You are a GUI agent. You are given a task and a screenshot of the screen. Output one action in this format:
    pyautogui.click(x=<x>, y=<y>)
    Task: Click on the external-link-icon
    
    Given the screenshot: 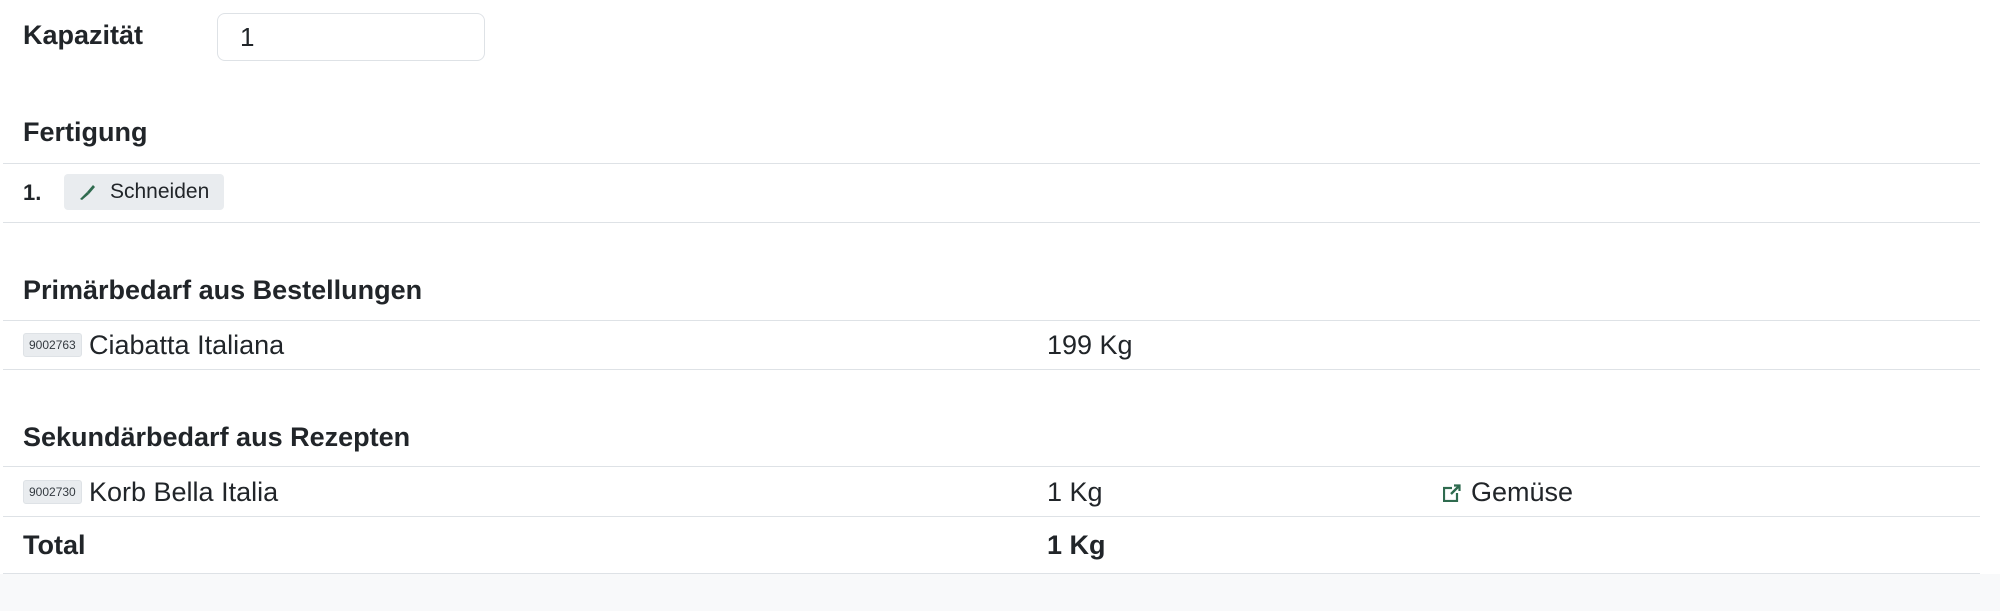 What is the action you would take?
    pyautogui.click(x=1452, y=492)
    